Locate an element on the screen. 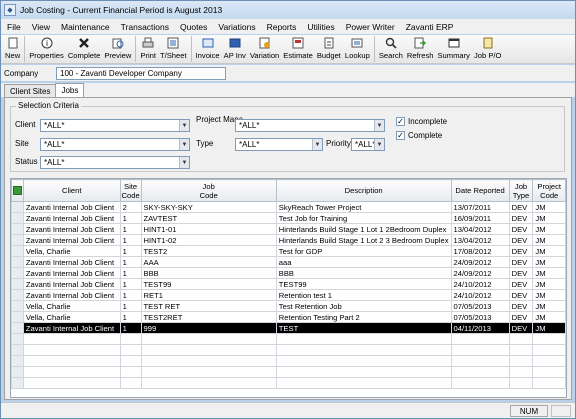 The height and width of the screenshot is (419, 576). cell-description: BBB is located at coordinates (363, 273).